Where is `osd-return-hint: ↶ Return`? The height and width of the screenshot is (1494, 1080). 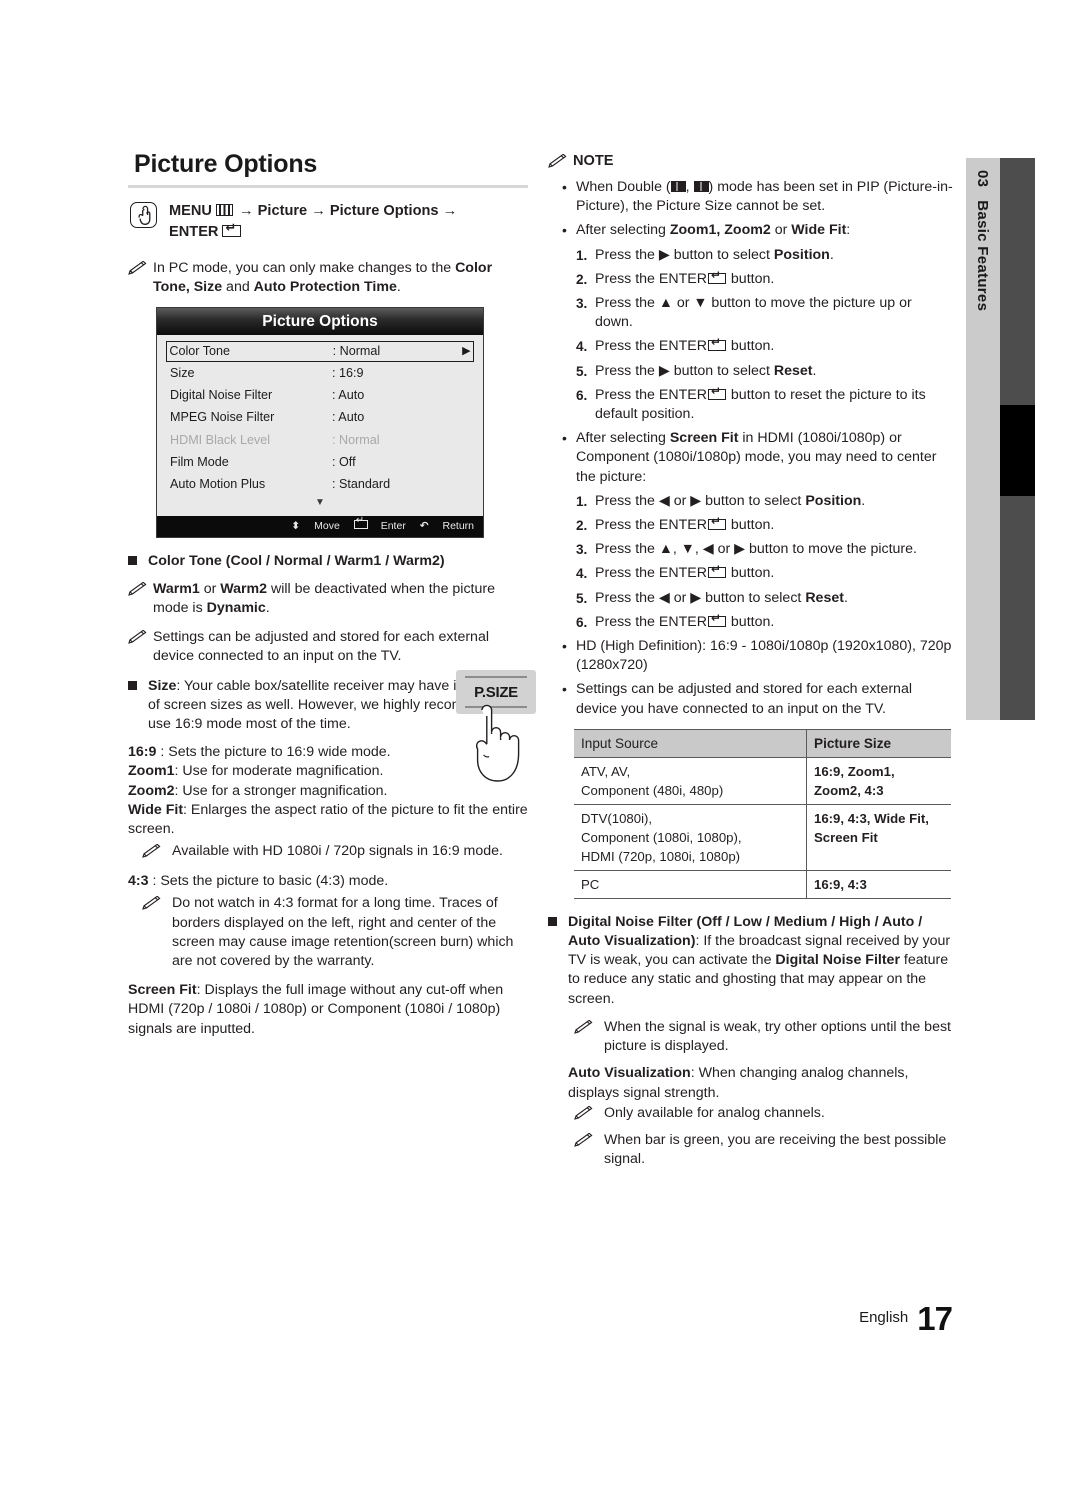
osd-return-hint: ↶ Return is located at coordinates (447, 526).